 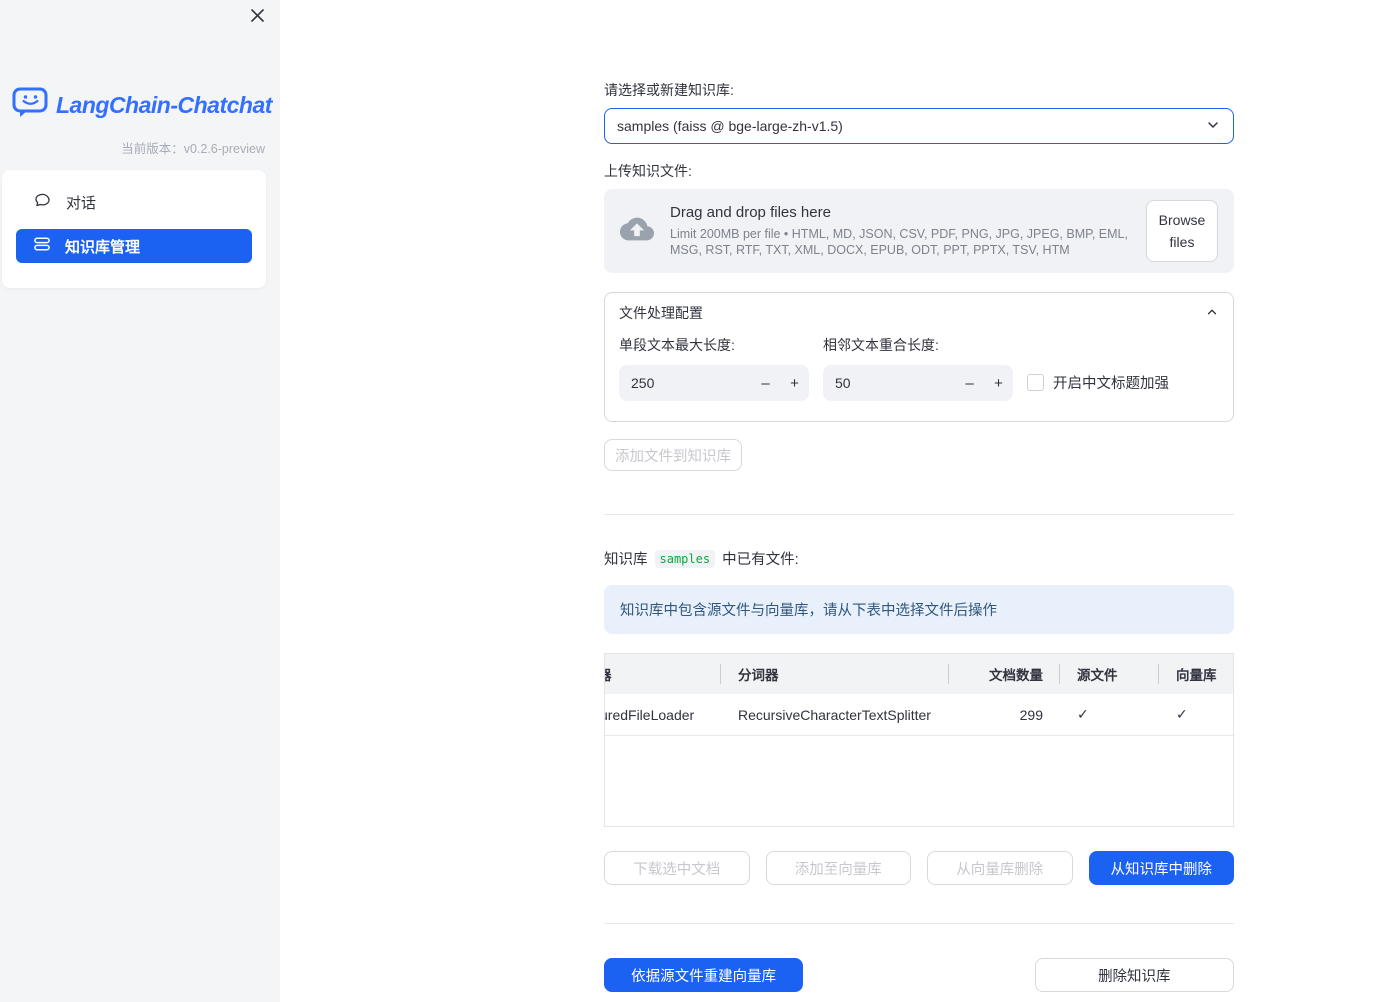 I want to click on cloud-upload-icon, so click(x=637, y=231).